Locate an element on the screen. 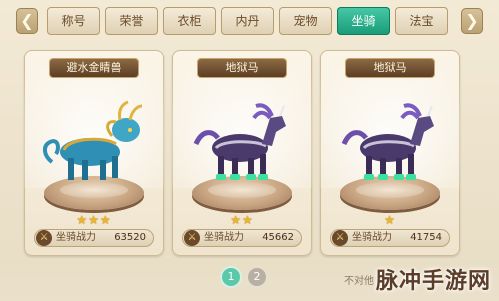 This screenshot has width=499, height=301. power-bar: ⚔ 坐骑战力 41754 is located at coordinates (390, 238).